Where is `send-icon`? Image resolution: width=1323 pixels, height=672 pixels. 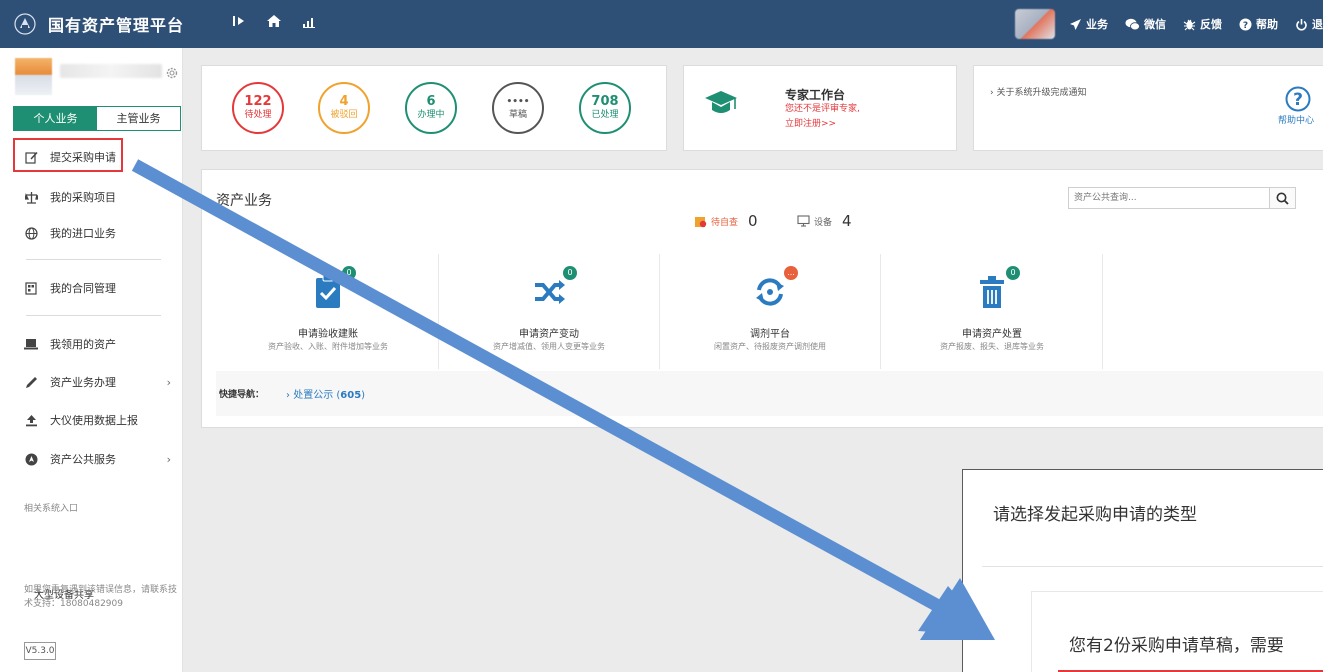
send-icon is located at coordinates (1075, 24).